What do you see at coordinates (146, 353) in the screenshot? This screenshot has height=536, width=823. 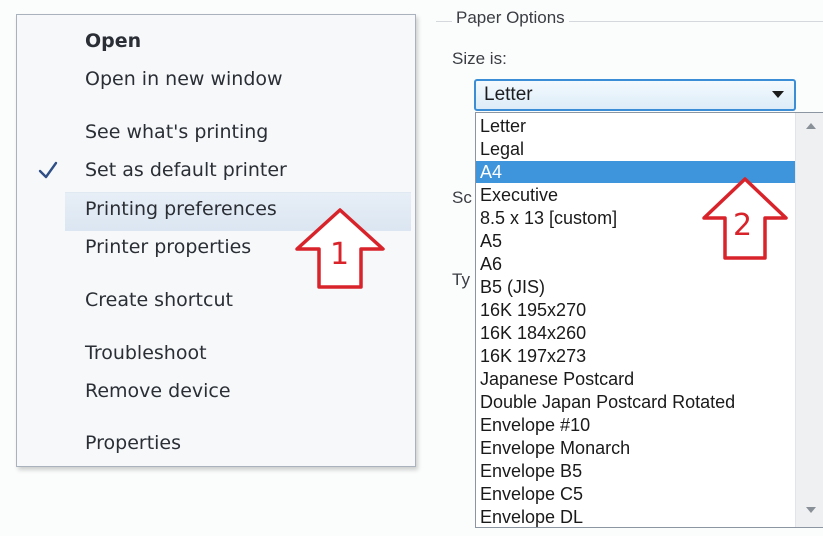 I see `menu-item-troubleshoot: Troubleshoot` at bounding box center [146, 353].